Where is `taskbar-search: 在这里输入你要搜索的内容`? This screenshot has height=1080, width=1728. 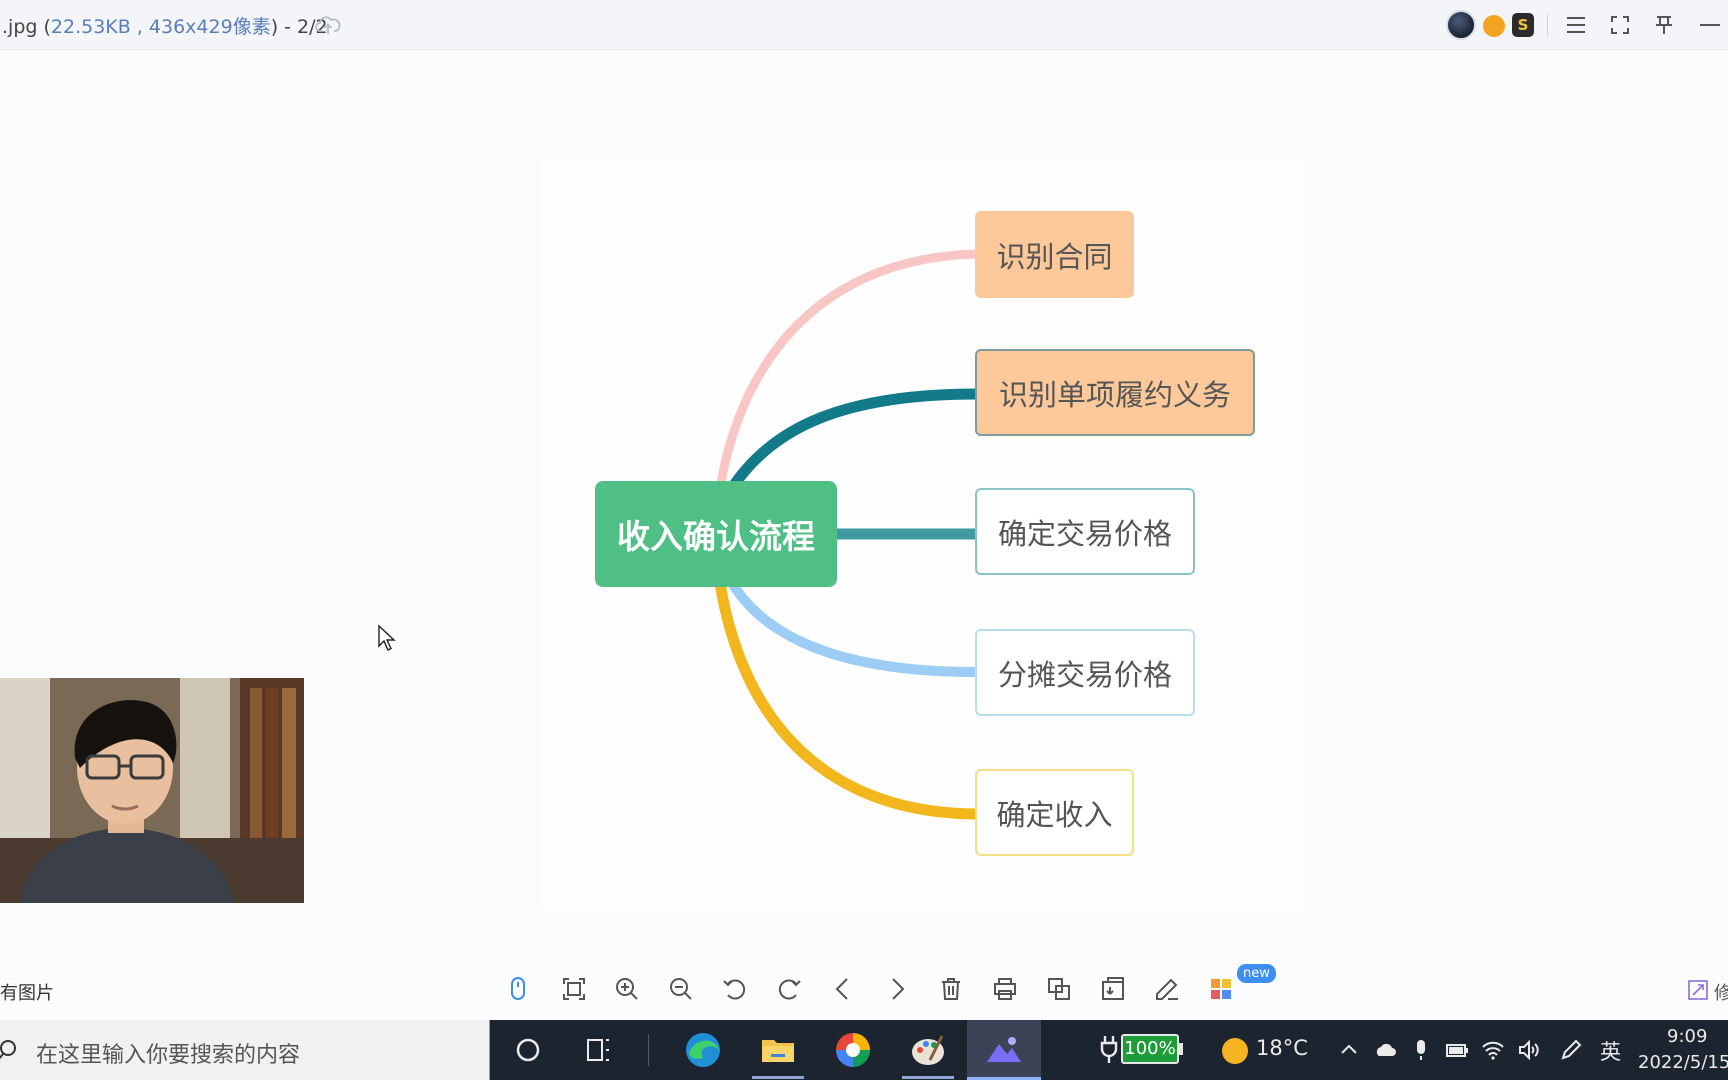
taskbar-search: 在这里输入你要搜索的内容 is located at coordinates (245, 1050).